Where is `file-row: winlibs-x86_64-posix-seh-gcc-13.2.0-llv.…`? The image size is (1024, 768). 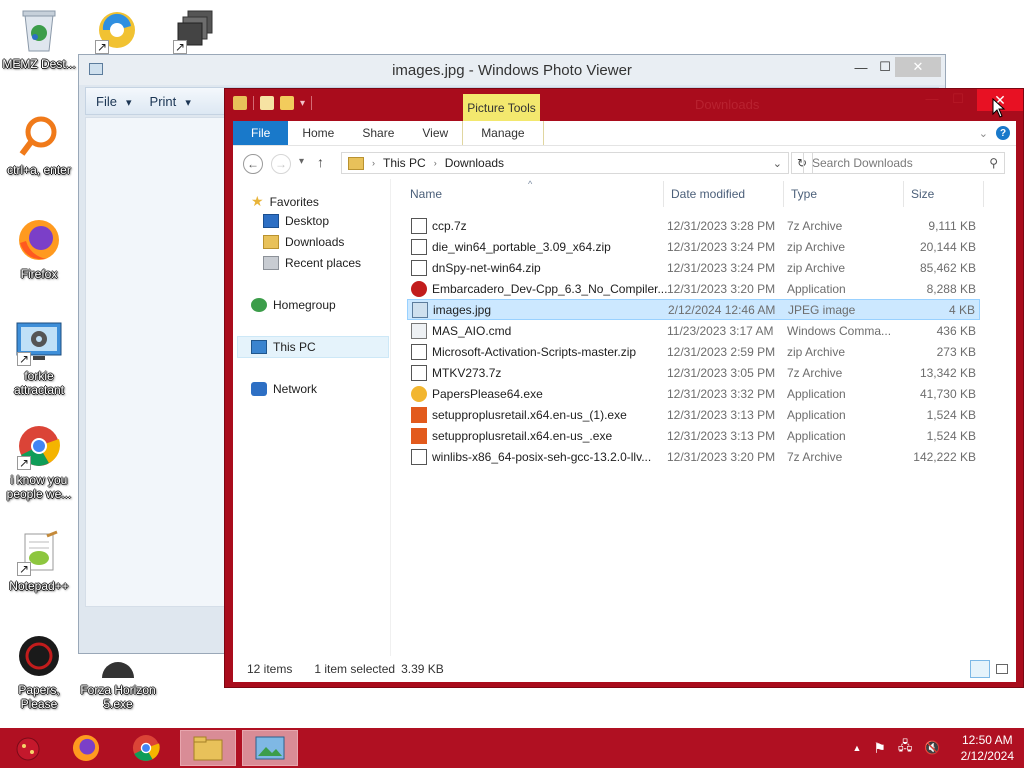 file-row: winlibs-x86_64-posix-seh-gcc-13.2.0-llv.… is located at coordinates (693, 456).